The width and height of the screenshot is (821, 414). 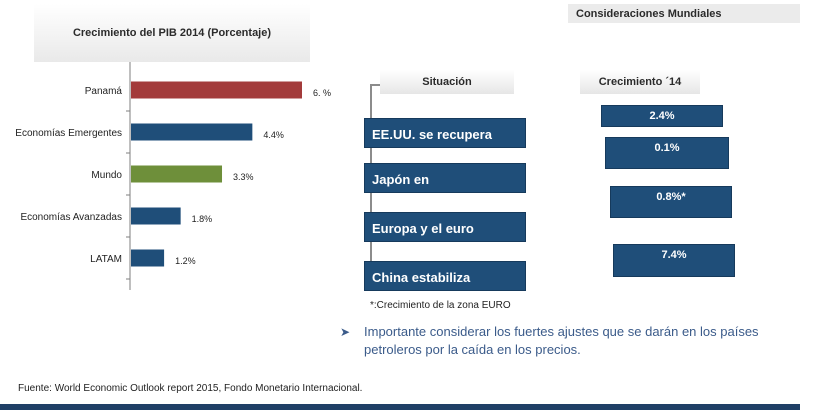 What do you see at coordinates (662, 116) in the screenshot?
I see `growth-value: 2.4%` at bounding box center [662, 116].